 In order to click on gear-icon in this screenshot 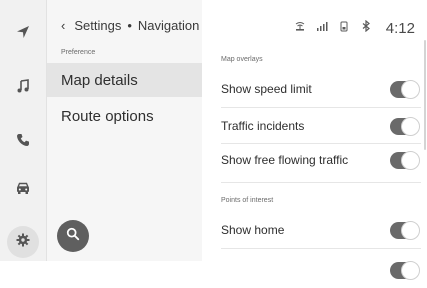, I will do `click(23, 242)`.